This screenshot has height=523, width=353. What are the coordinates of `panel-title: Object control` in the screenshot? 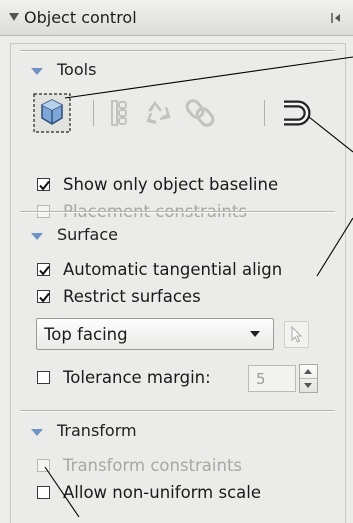 It's located at (80, 17).